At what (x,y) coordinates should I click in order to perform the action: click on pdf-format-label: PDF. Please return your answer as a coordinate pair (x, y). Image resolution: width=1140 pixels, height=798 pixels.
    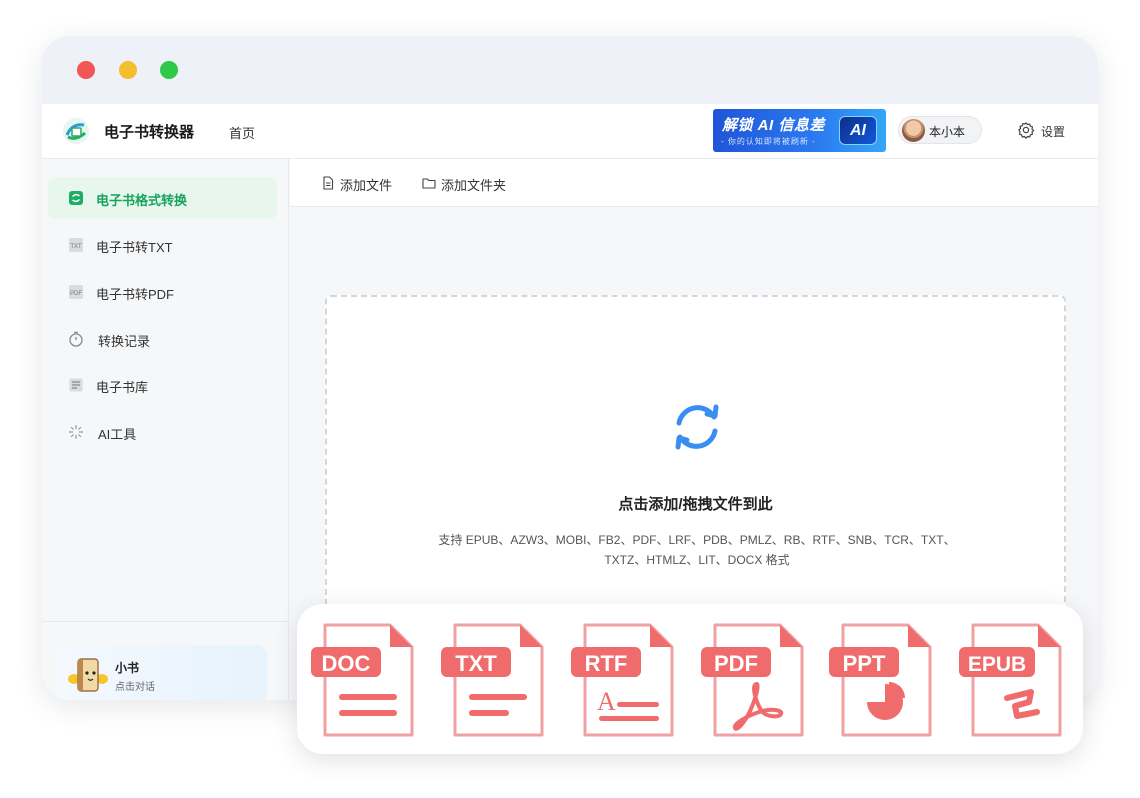
    Looking at the image, I should click on (736, 663).